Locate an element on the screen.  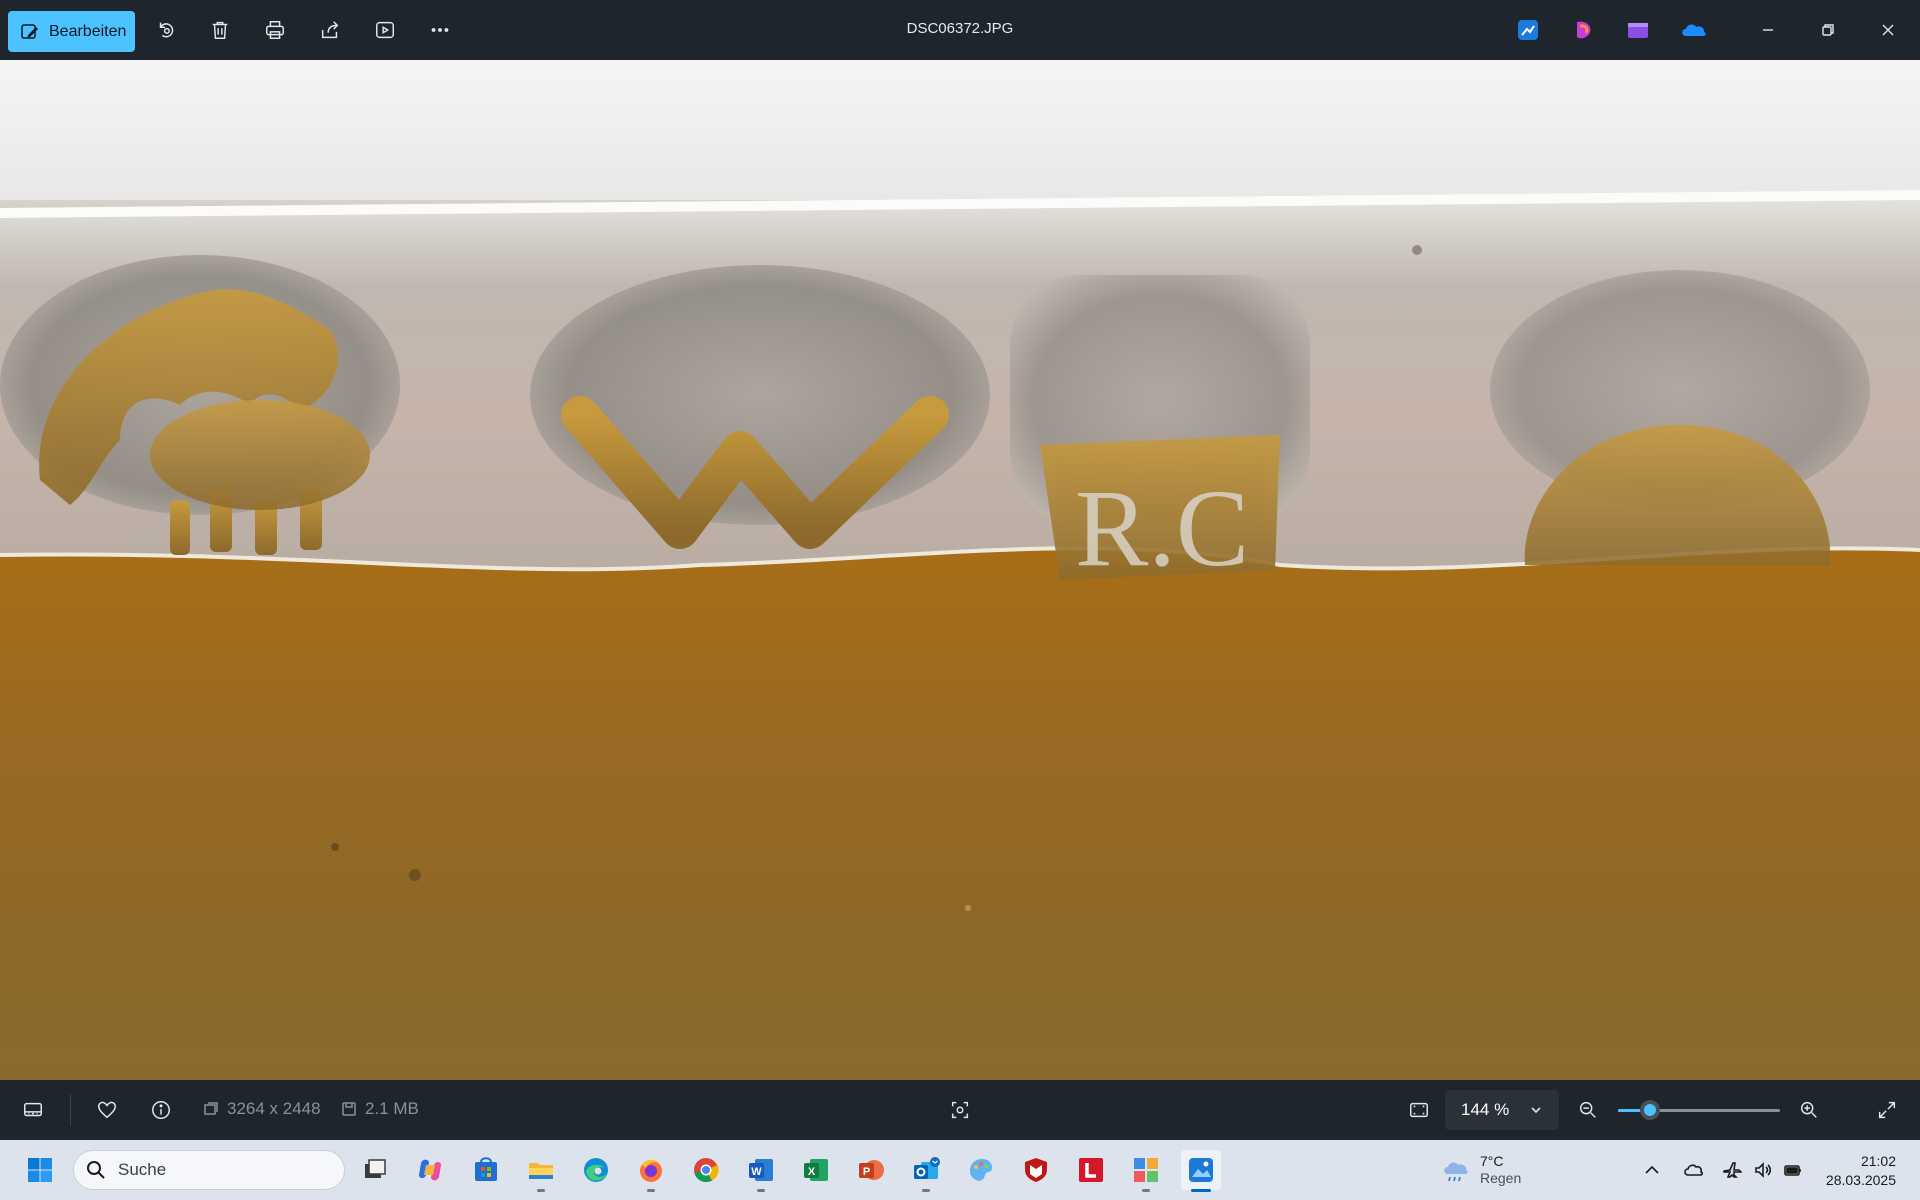
mcafee-icon is located at coordinates (1036, 1170).